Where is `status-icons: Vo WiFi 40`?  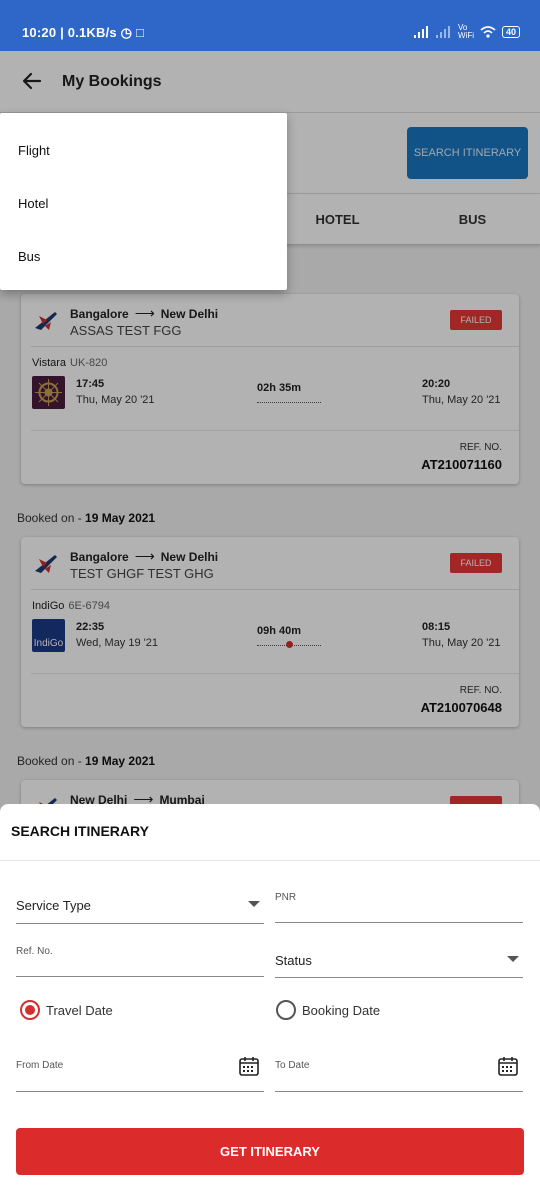
status-icons: Vo WiFi 40 is located at coordinates (466, 31).